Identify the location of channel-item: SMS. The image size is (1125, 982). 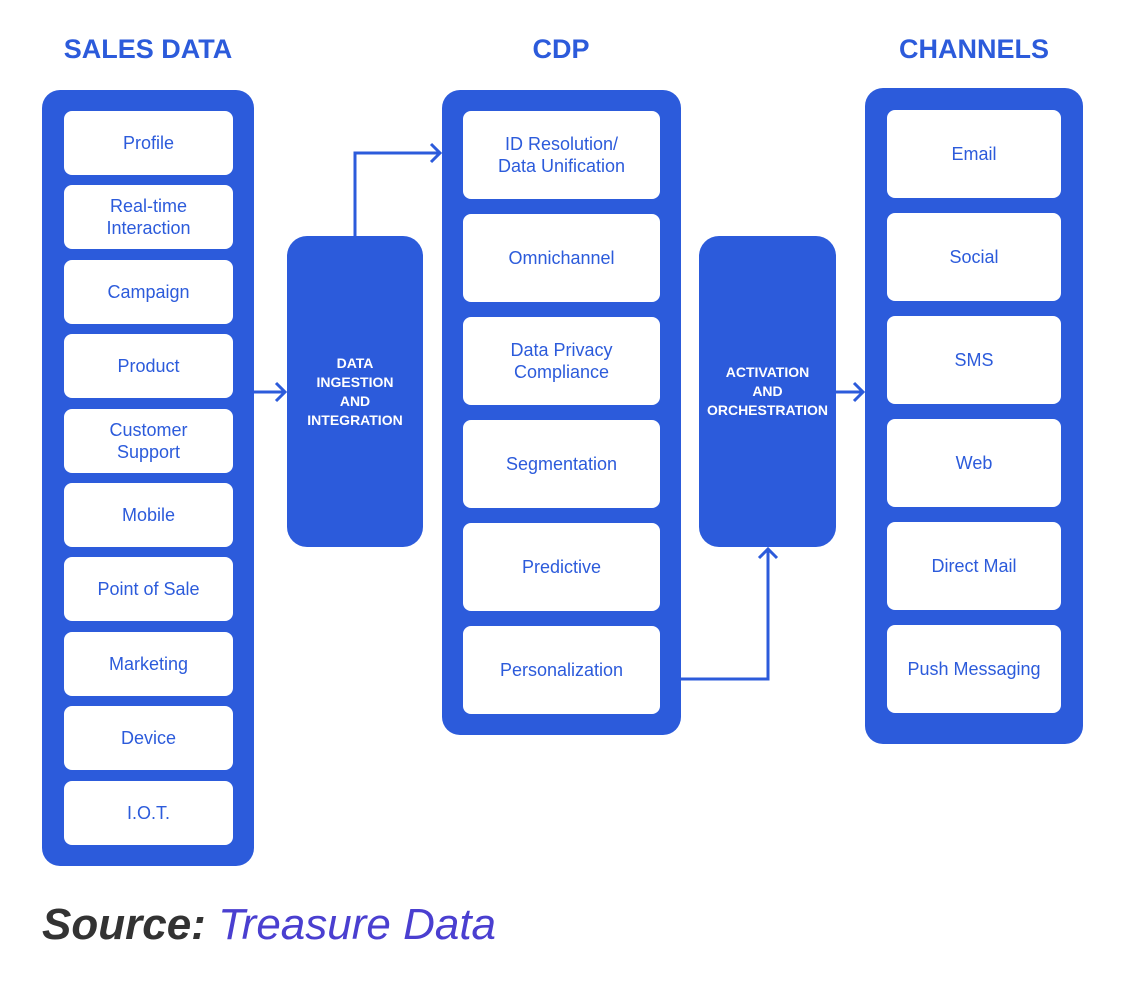
(974, 360).